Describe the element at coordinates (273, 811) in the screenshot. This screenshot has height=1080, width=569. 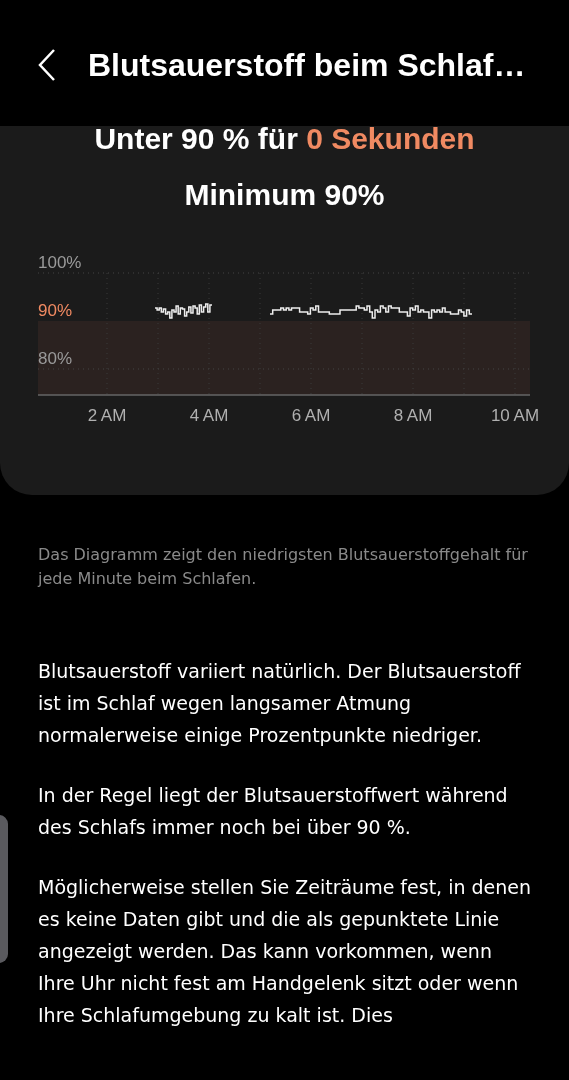
I see `info-paragraph: In der Regel liegt der Blutsauerstoffwert während des Schlafs immer noch bei über 90 %.` at that location.